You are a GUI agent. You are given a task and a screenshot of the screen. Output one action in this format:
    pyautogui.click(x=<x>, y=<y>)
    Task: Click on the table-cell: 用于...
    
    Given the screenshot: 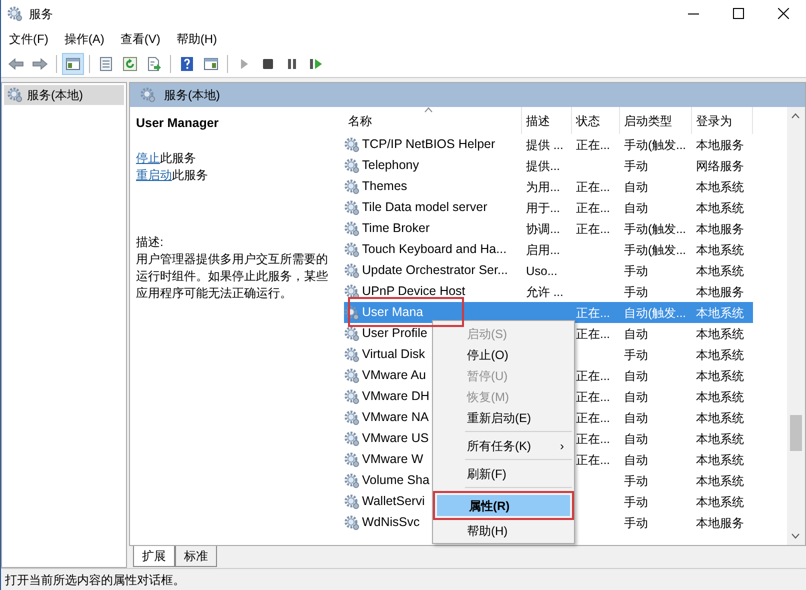 What is the action you would take?
    pyautogui.click(x=543, y=207)
    